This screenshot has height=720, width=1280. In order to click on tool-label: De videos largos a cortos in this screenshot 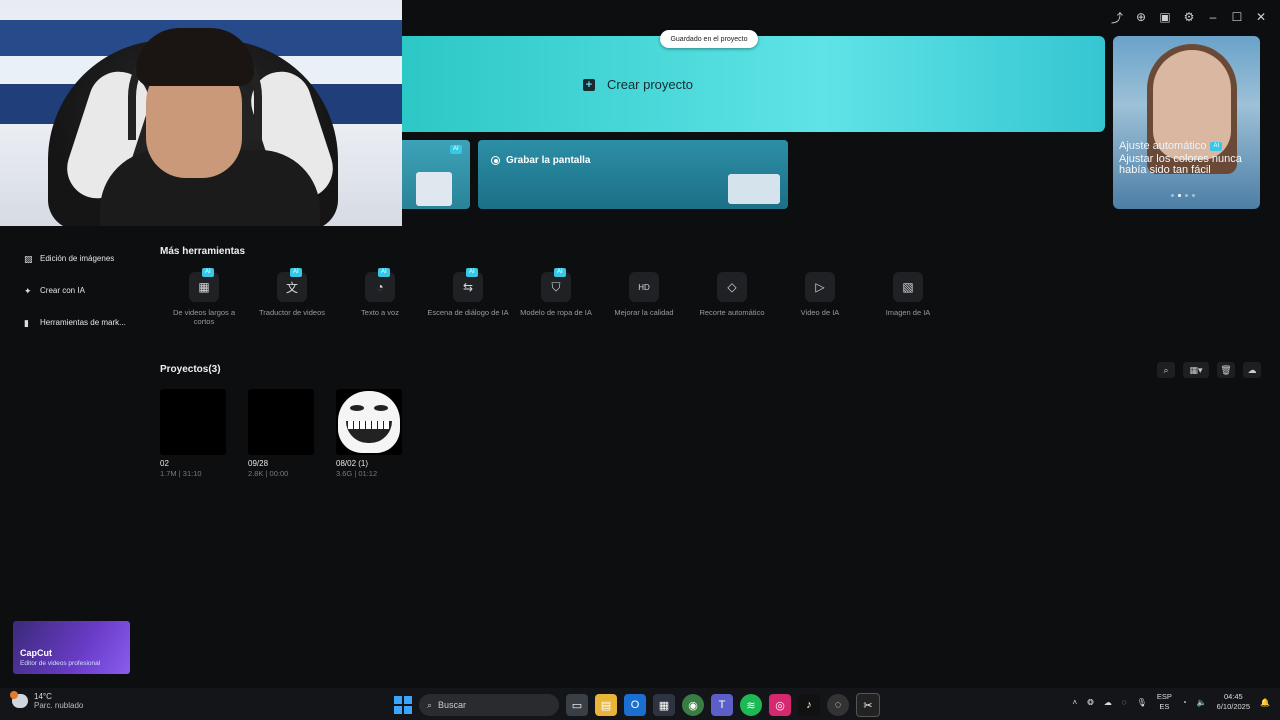, I will do `click(204, 317)`.